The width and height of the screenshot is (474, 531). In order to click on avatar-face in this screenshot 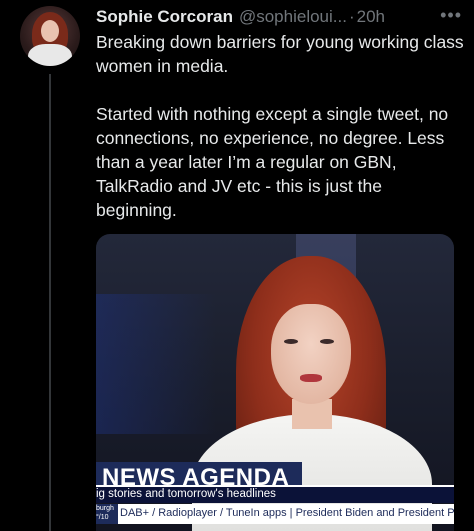, I will do `click(50, 31)`.